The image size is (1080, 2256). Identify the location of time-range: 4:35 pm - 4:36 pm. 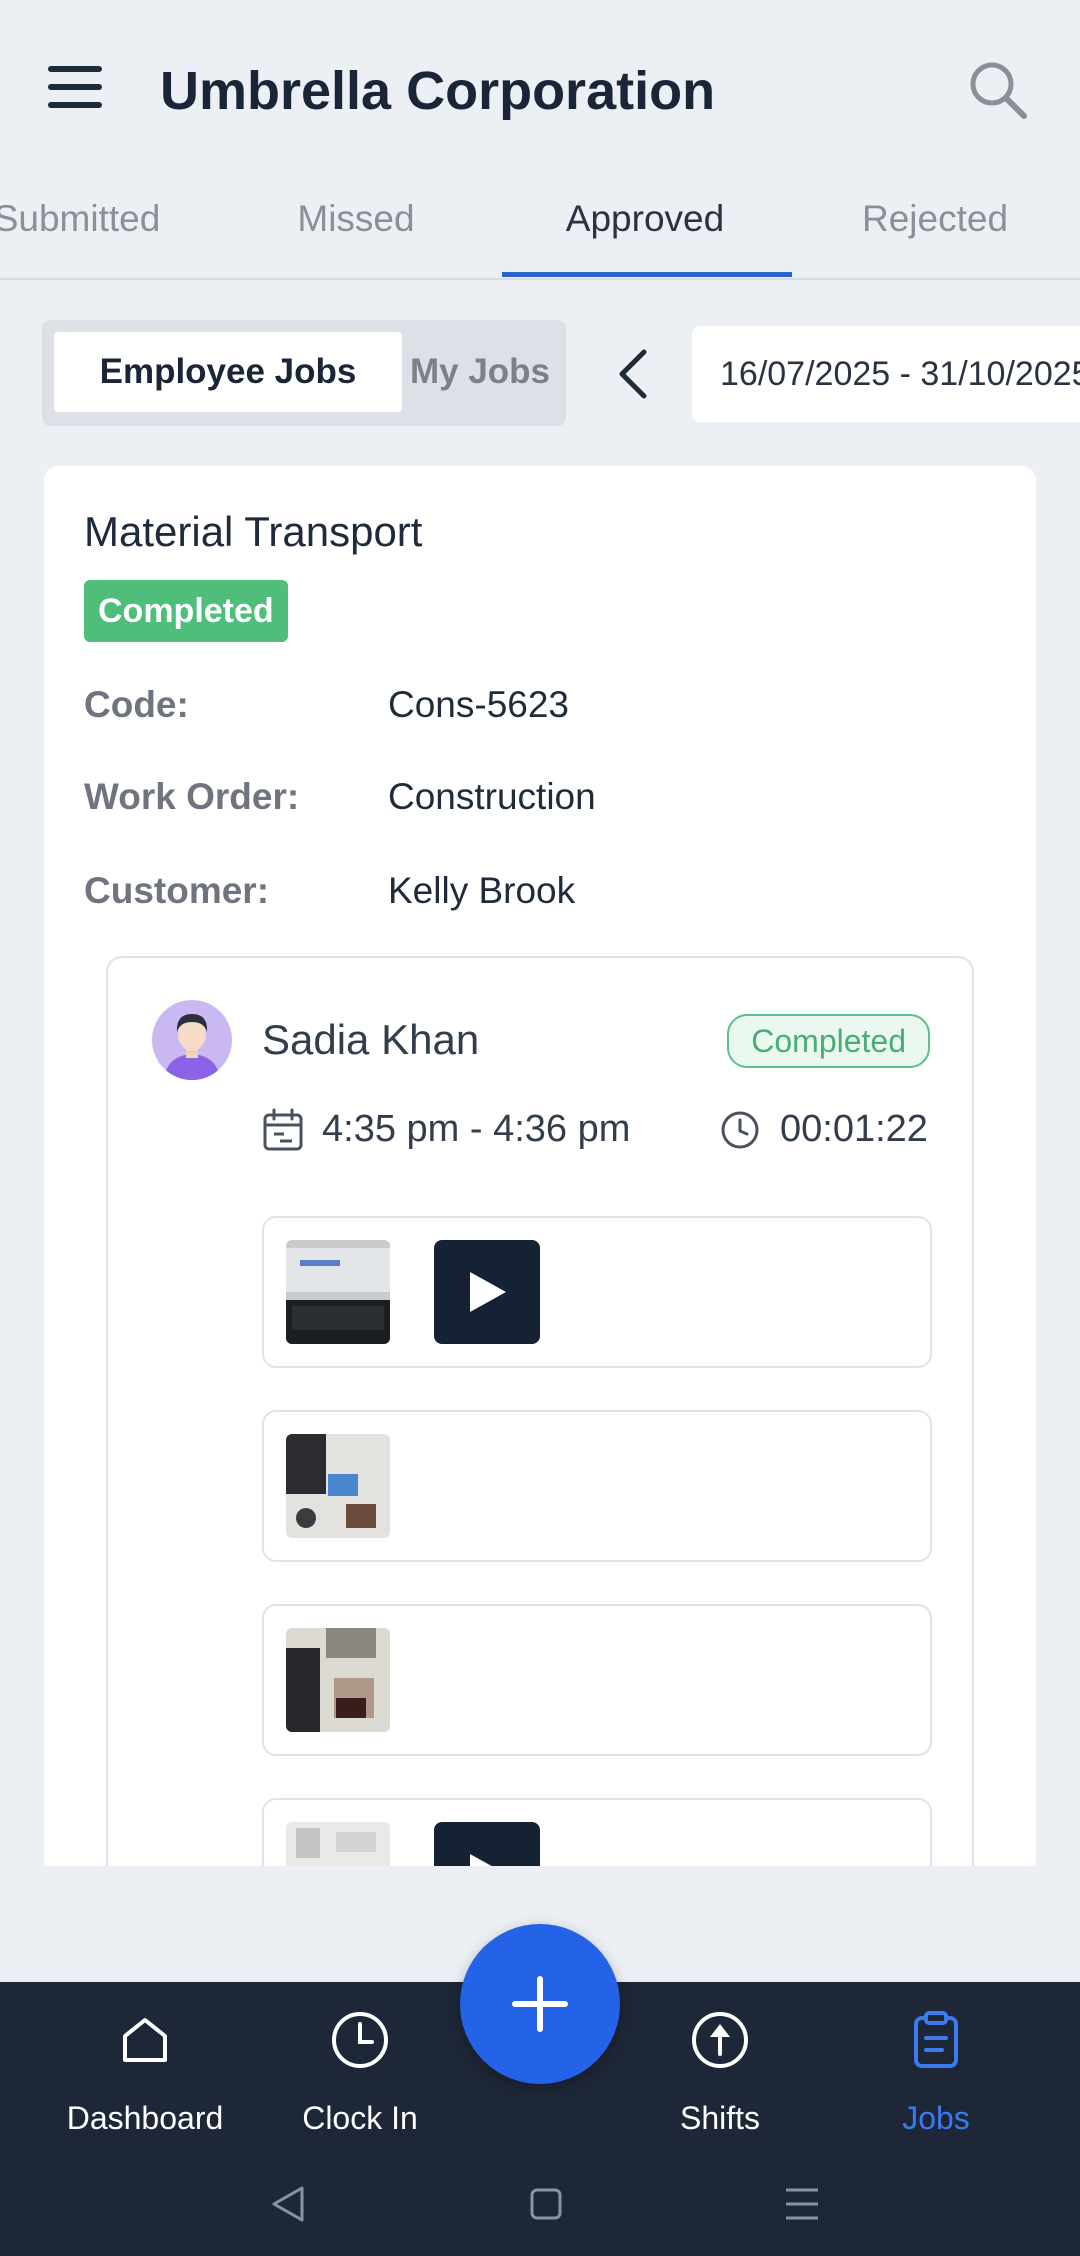
(476, 1129).